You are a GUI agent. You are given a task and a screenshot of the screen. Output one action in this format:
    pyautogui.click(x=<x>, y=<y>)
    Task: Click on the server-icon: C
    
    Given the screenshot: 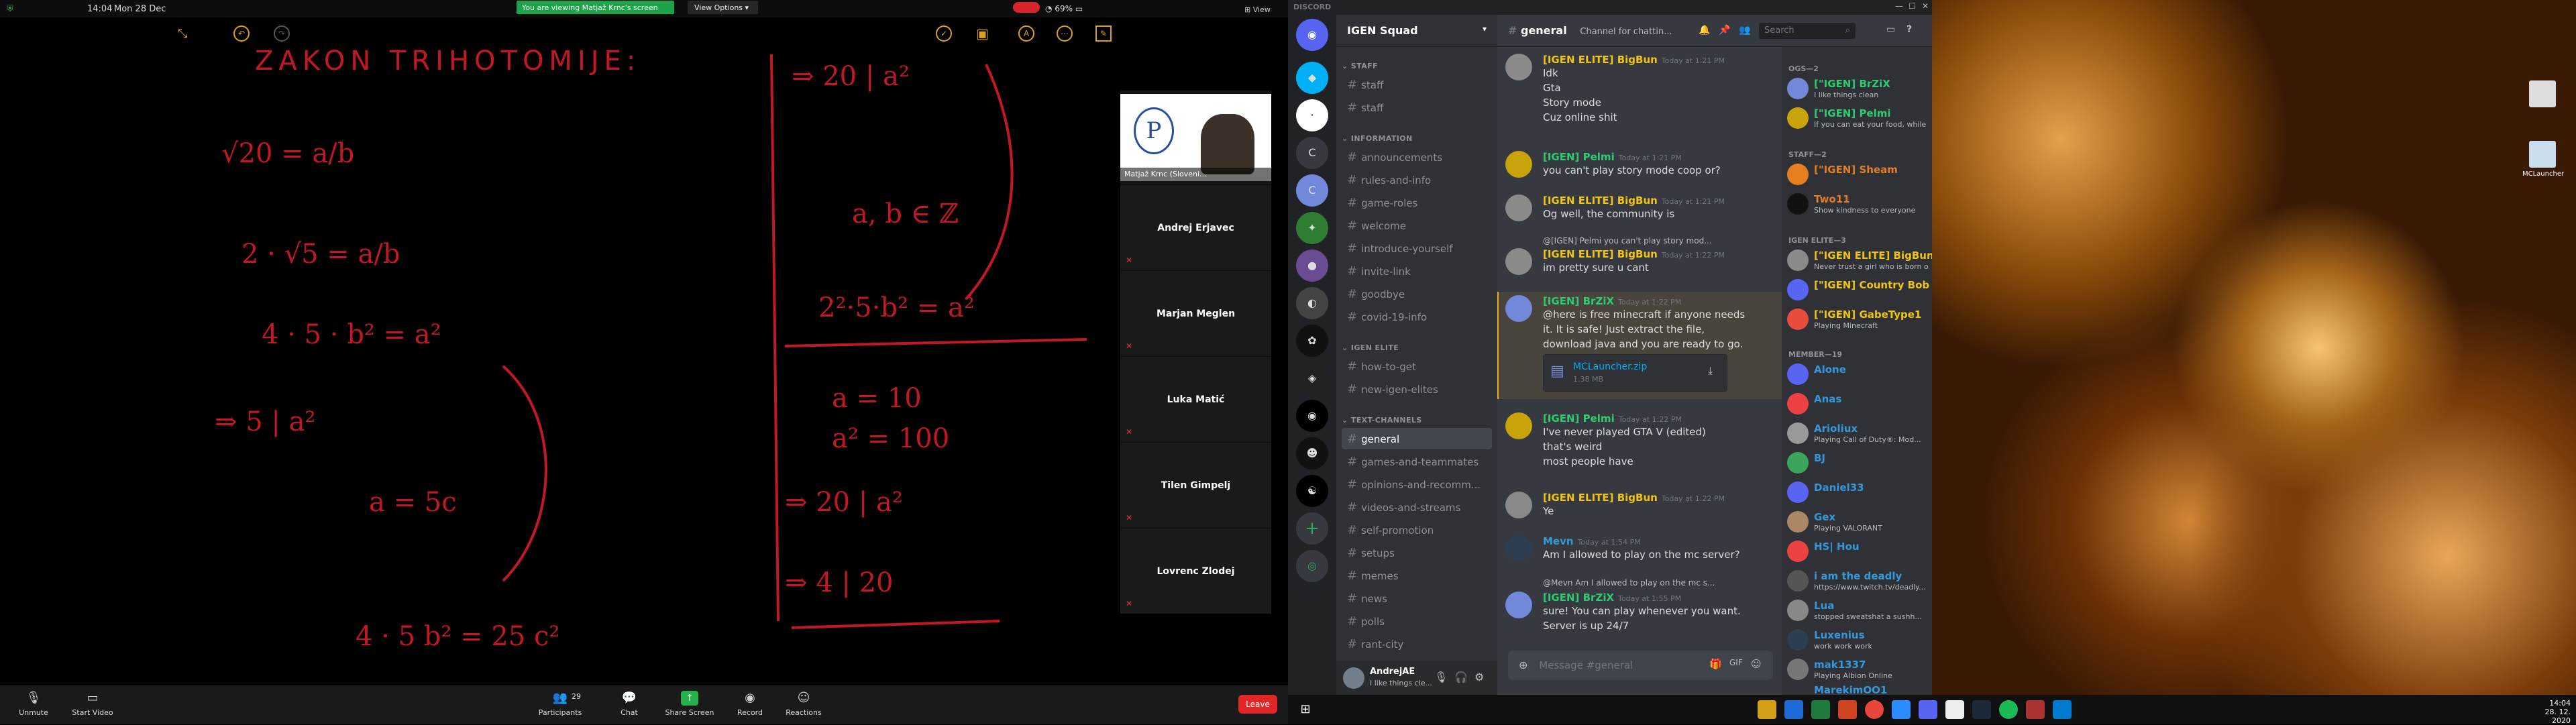 What is the action you would take?
    pyautogui.click(x=1312, y=190)
    